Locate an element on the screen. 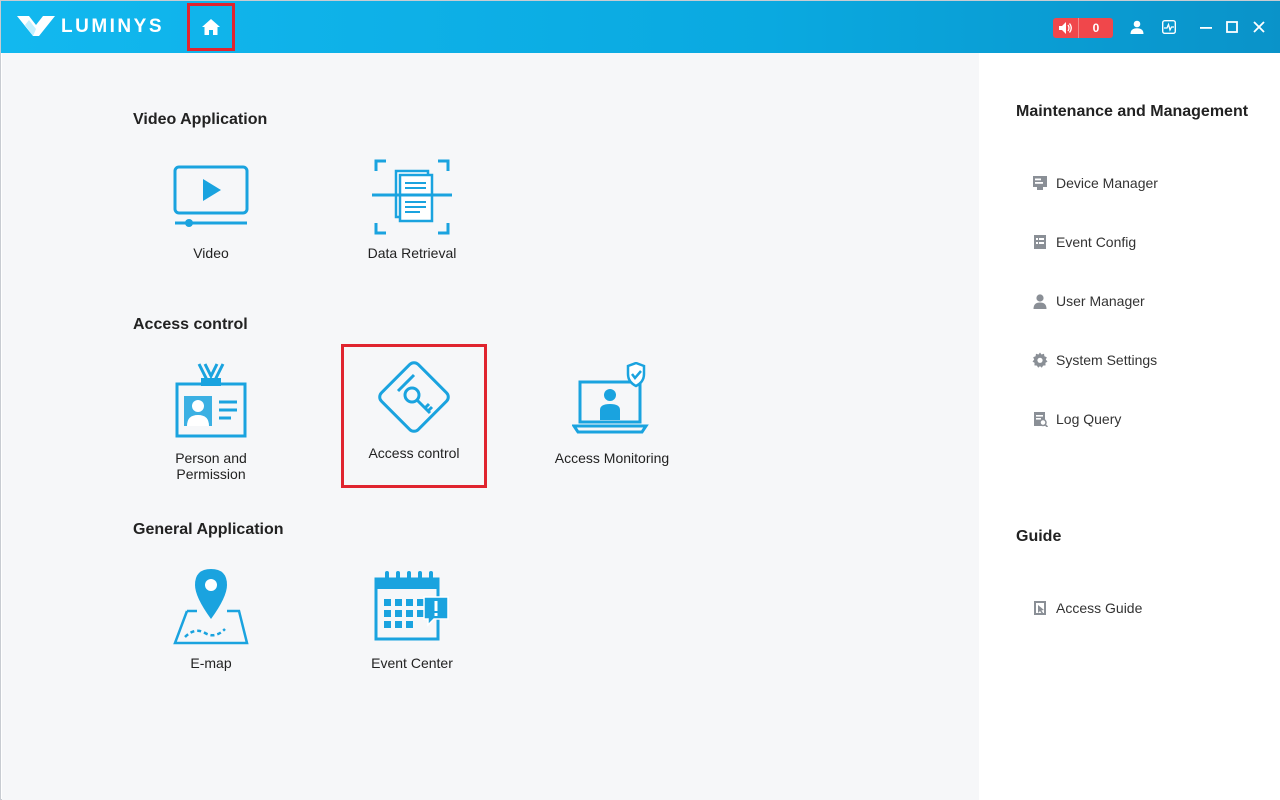 This screenshot has width=1280, height=800. menu-event-config-label: Event Config is located at coordinates (1096, 242).